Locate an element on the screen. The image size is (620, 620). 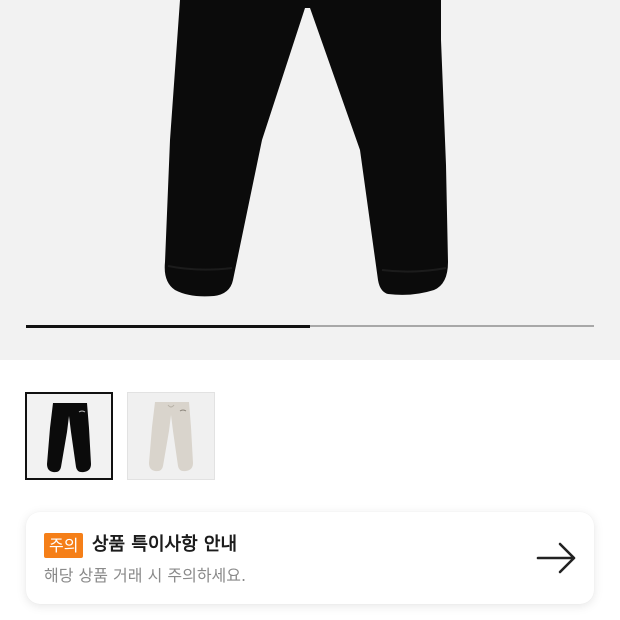
caution-badge: 주의 is located at coordinates (64, 545).